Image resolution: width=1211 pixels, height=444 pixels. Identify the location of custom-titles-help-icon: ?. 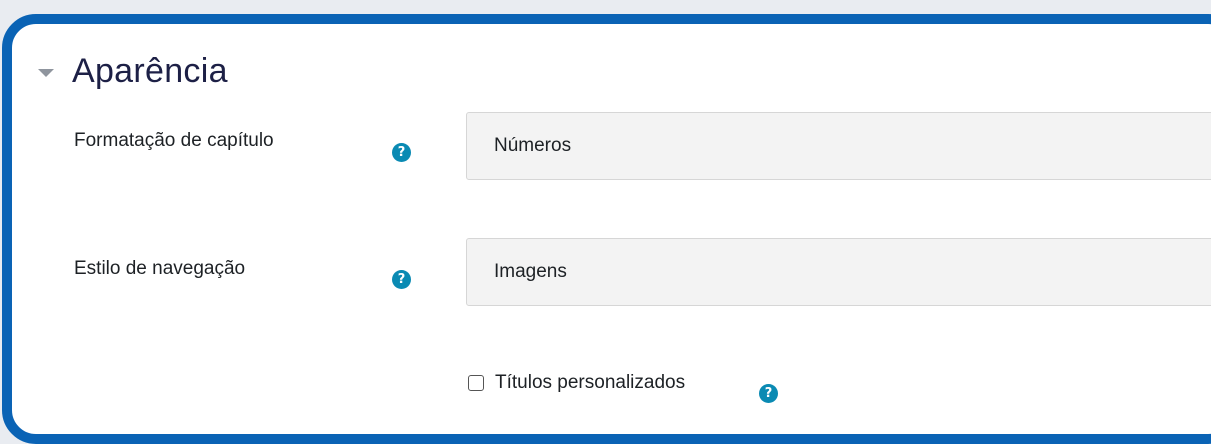
(768, 393).